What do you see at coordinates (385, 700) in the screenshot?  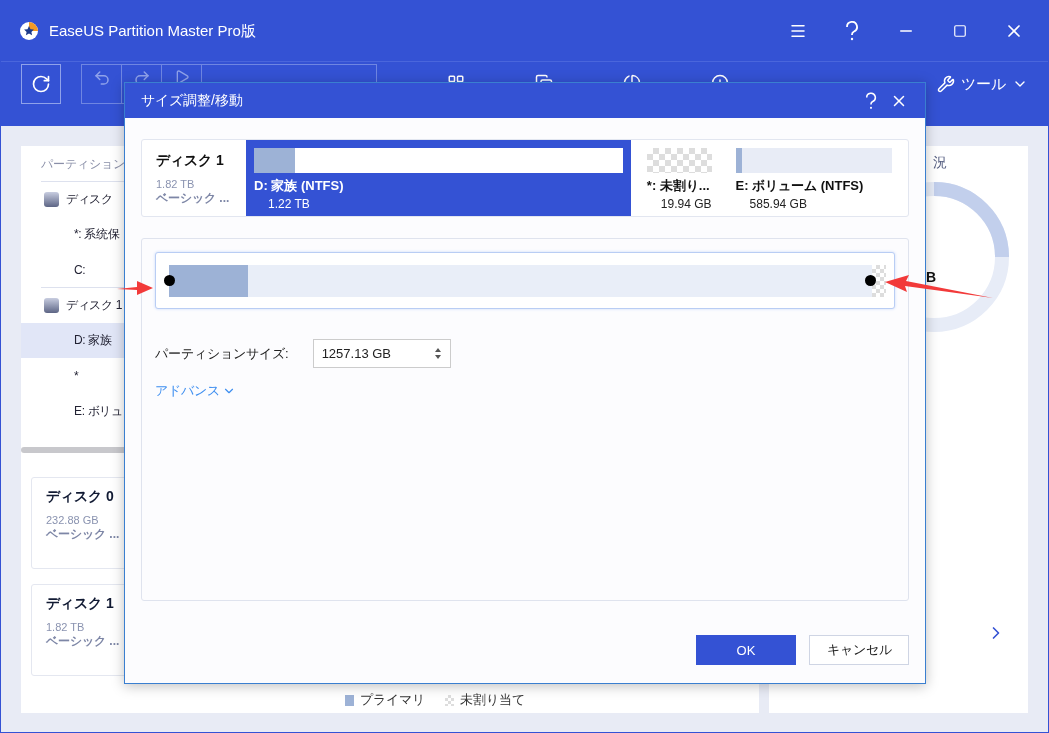 I see `legend-item: プライマリ` at bounding box center [385, 700].